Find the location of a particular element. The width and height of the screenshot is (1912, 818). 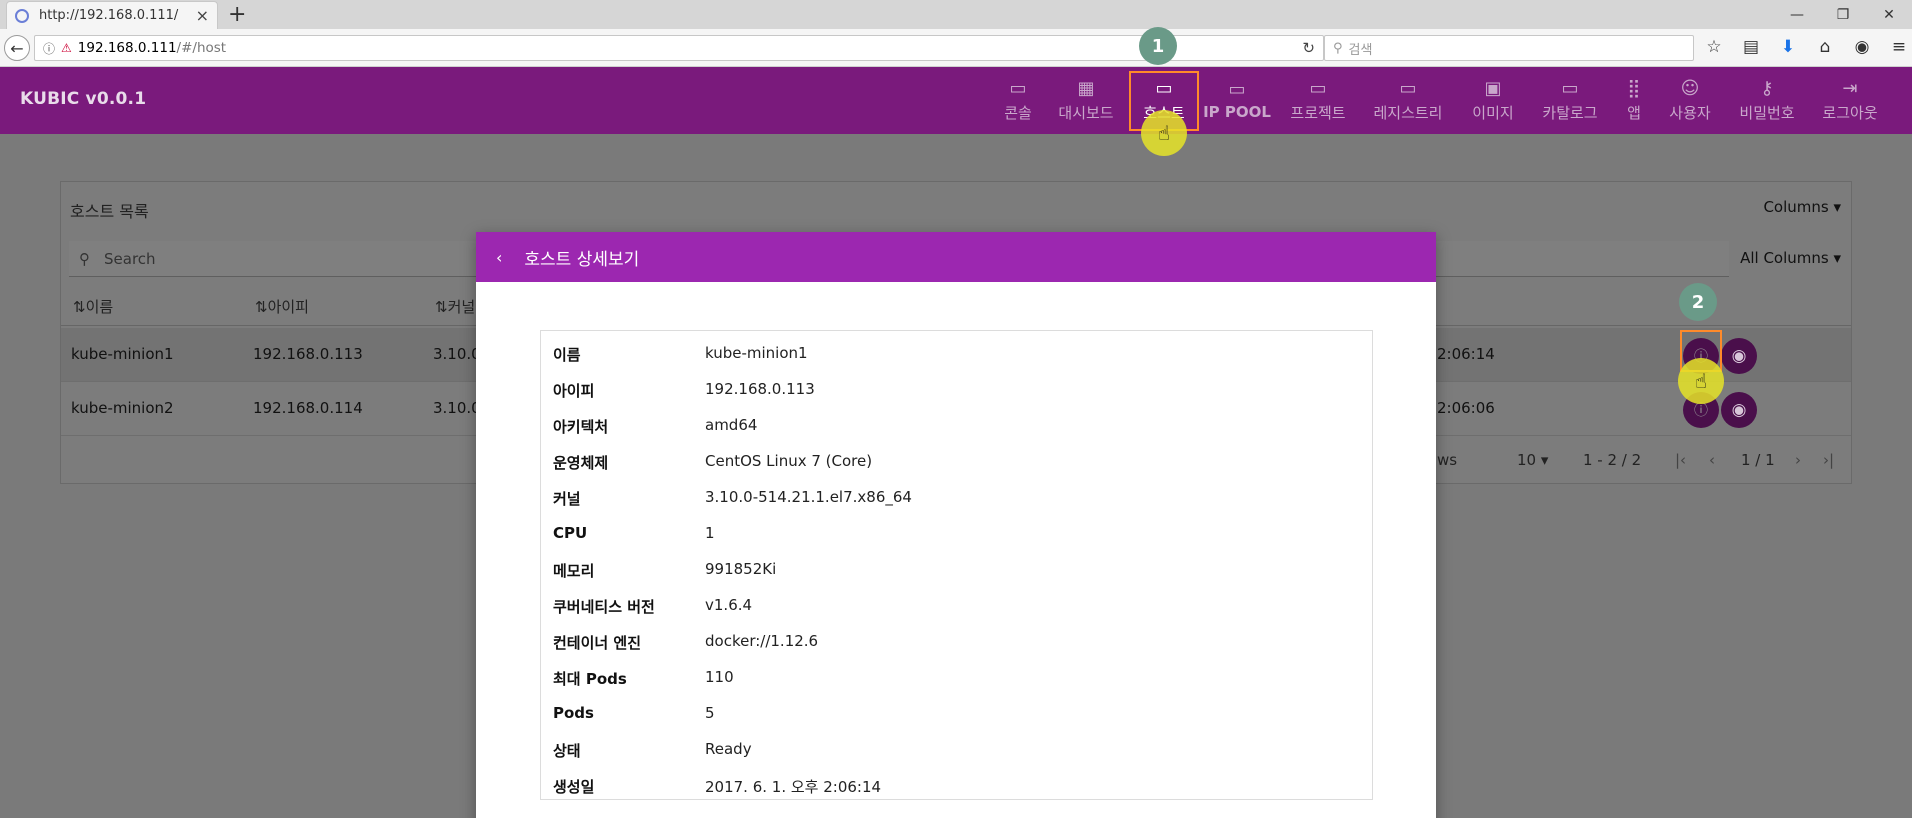

key-icon: ⚷ is located at coordinates (1767, 88).